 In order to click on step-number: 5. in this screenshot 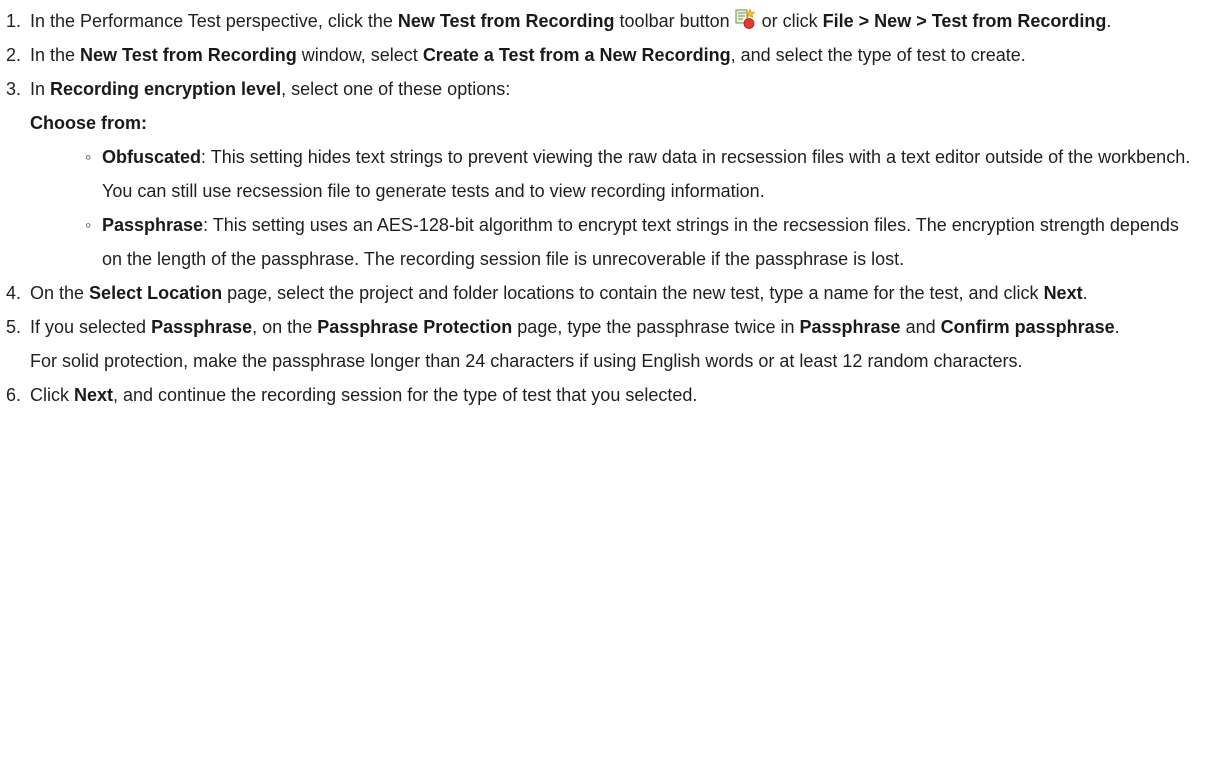, I will do `click(14, 327)`.